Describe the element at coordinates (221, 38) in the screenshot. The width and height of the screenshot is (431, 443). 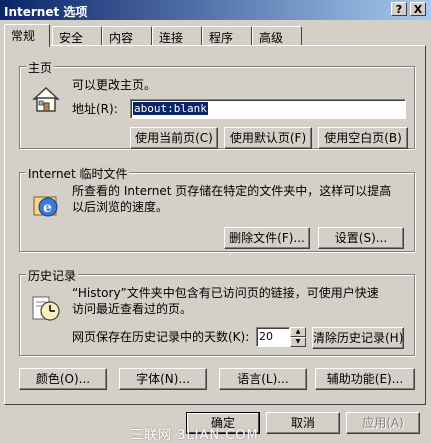
I see `tab-label: 程序` at that location.